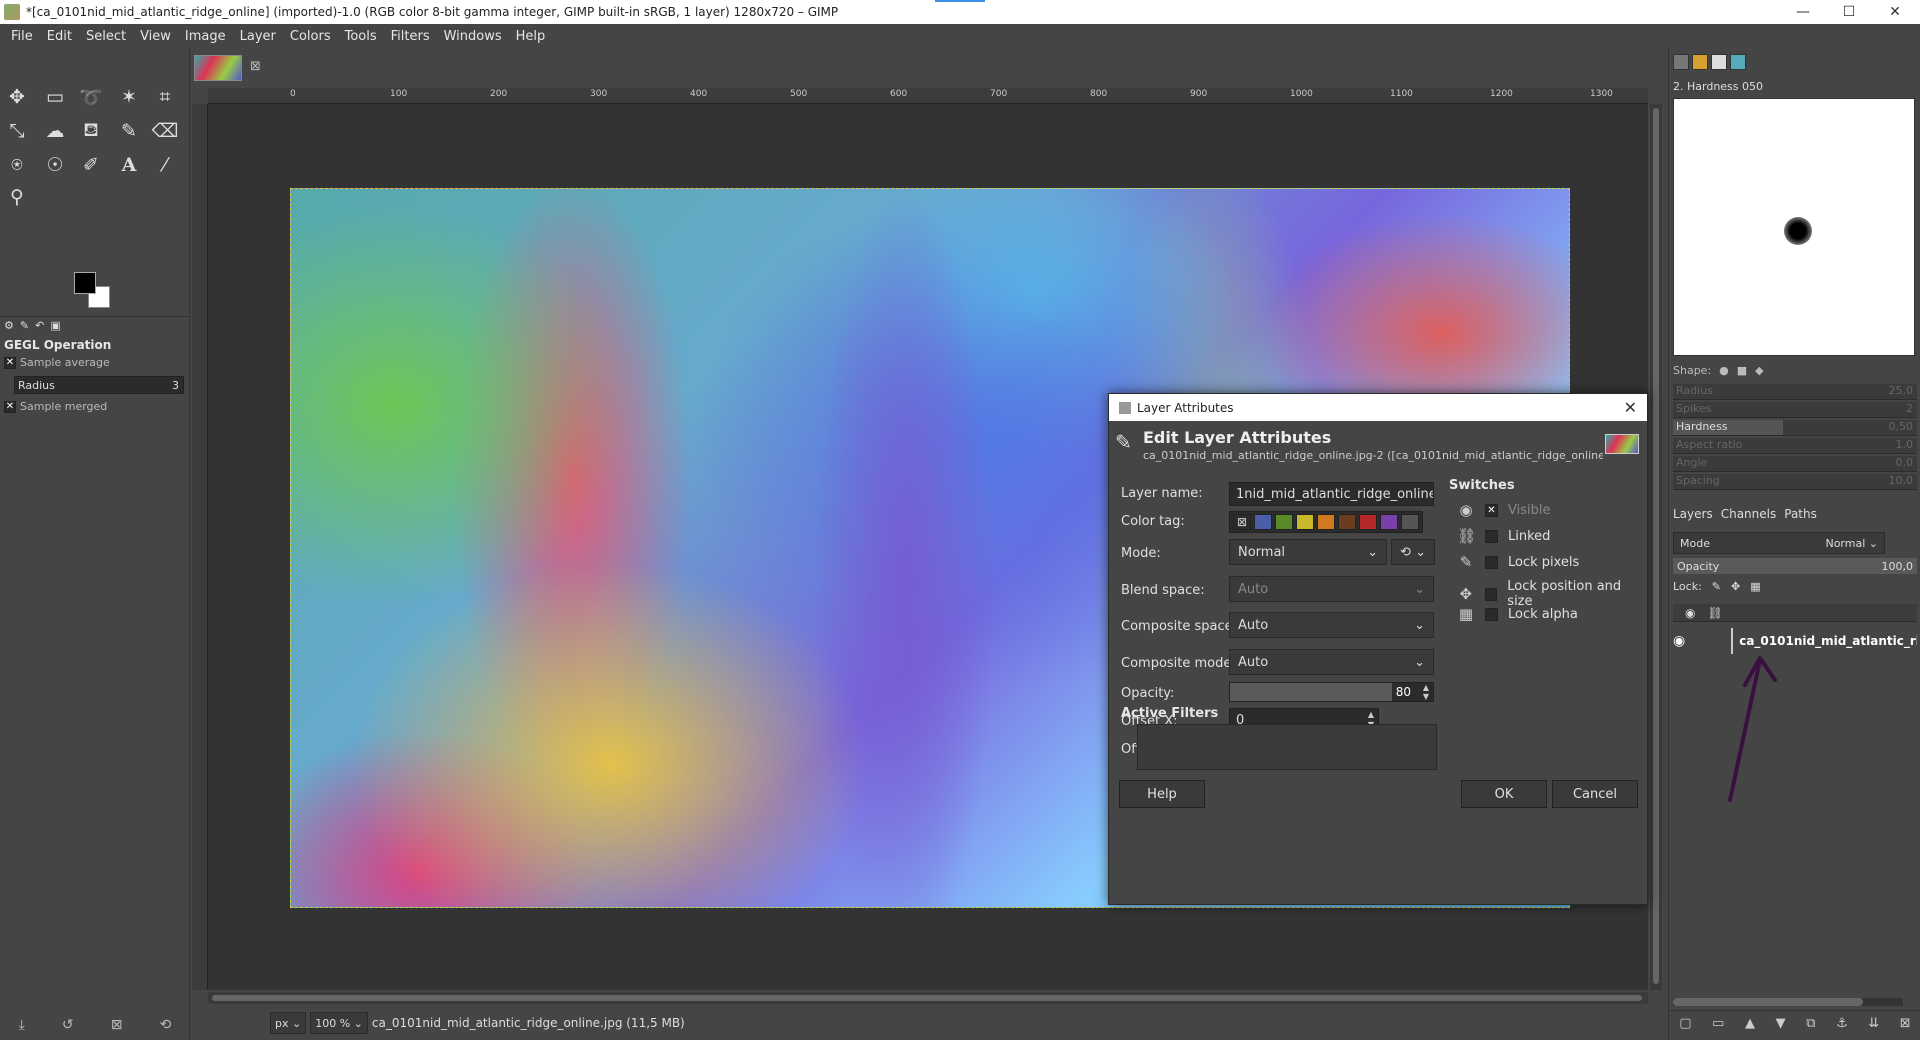  Describe the element at coordinates (258, 36) in the screenshot. I see `menu-layer: Layer` at that location.